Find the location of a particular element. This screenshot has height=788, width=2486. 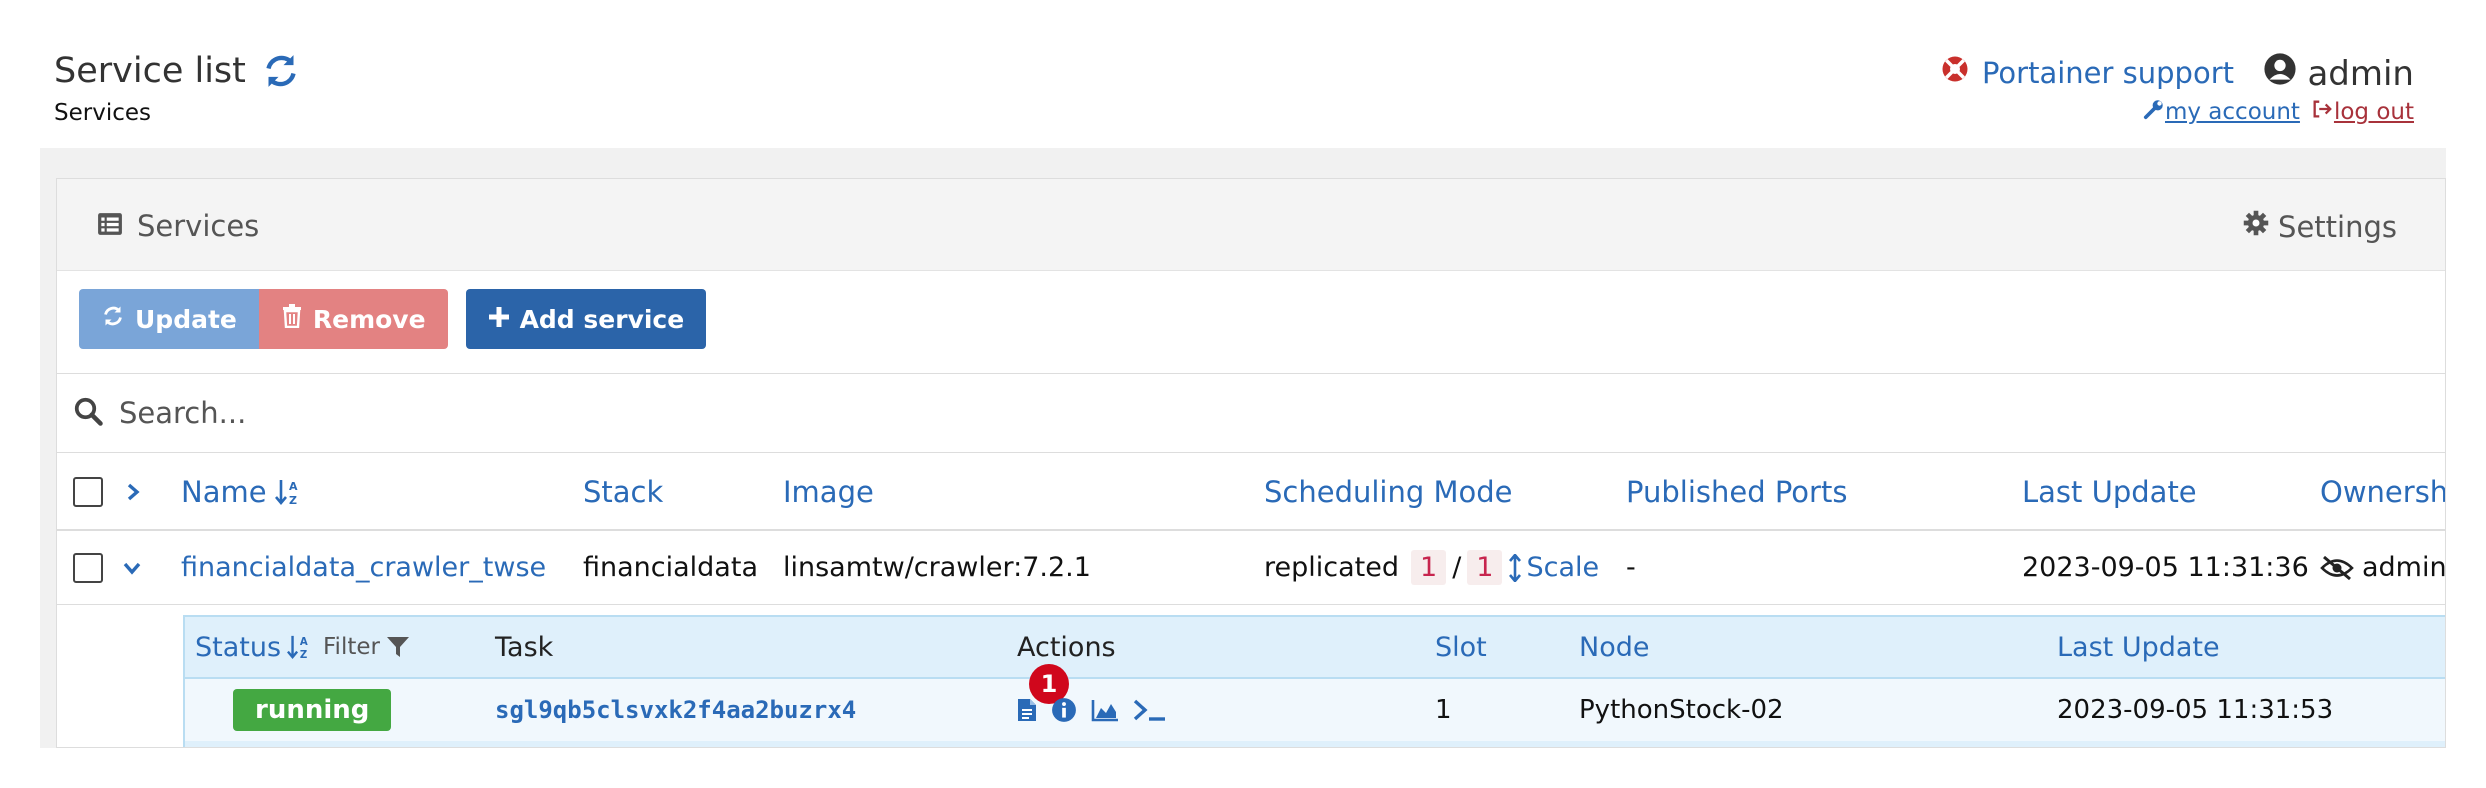

column-header-ports: Published Ports is located at coordinates (1736, 492).